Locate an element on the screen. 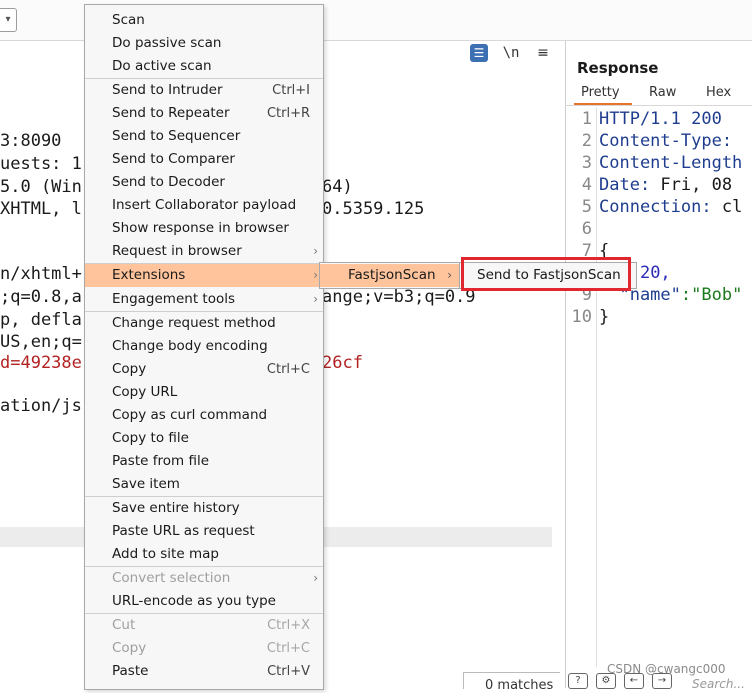 Image resolution: width=752 pixels, height=693 pixels. line-number: 4 is located at coordinates (586, 185).